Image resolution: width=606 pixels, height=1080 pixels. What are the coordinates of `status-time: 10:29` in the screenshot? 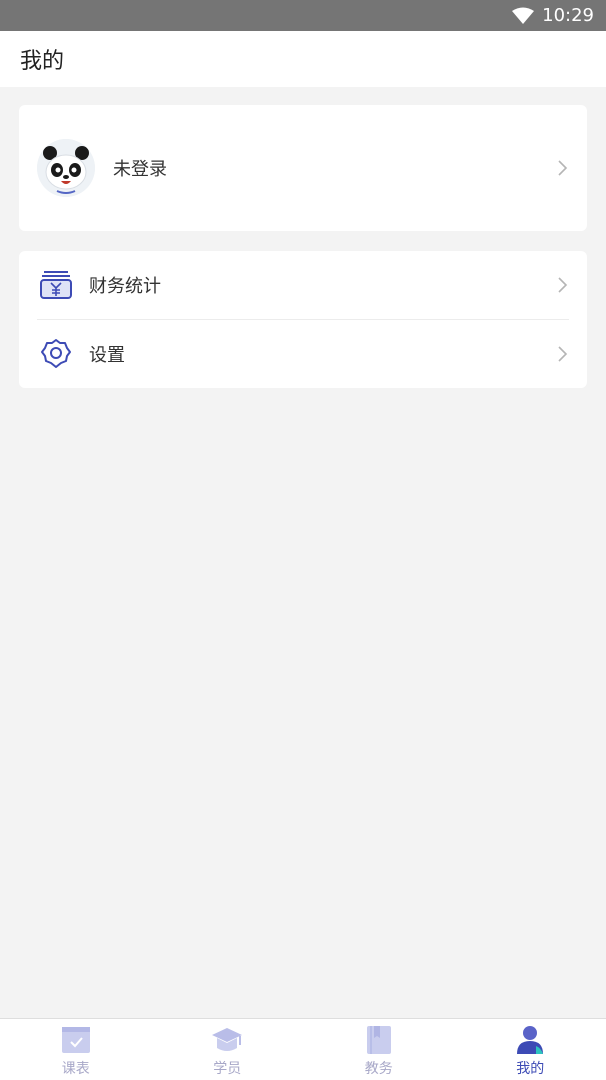 It's located at (568, 15).